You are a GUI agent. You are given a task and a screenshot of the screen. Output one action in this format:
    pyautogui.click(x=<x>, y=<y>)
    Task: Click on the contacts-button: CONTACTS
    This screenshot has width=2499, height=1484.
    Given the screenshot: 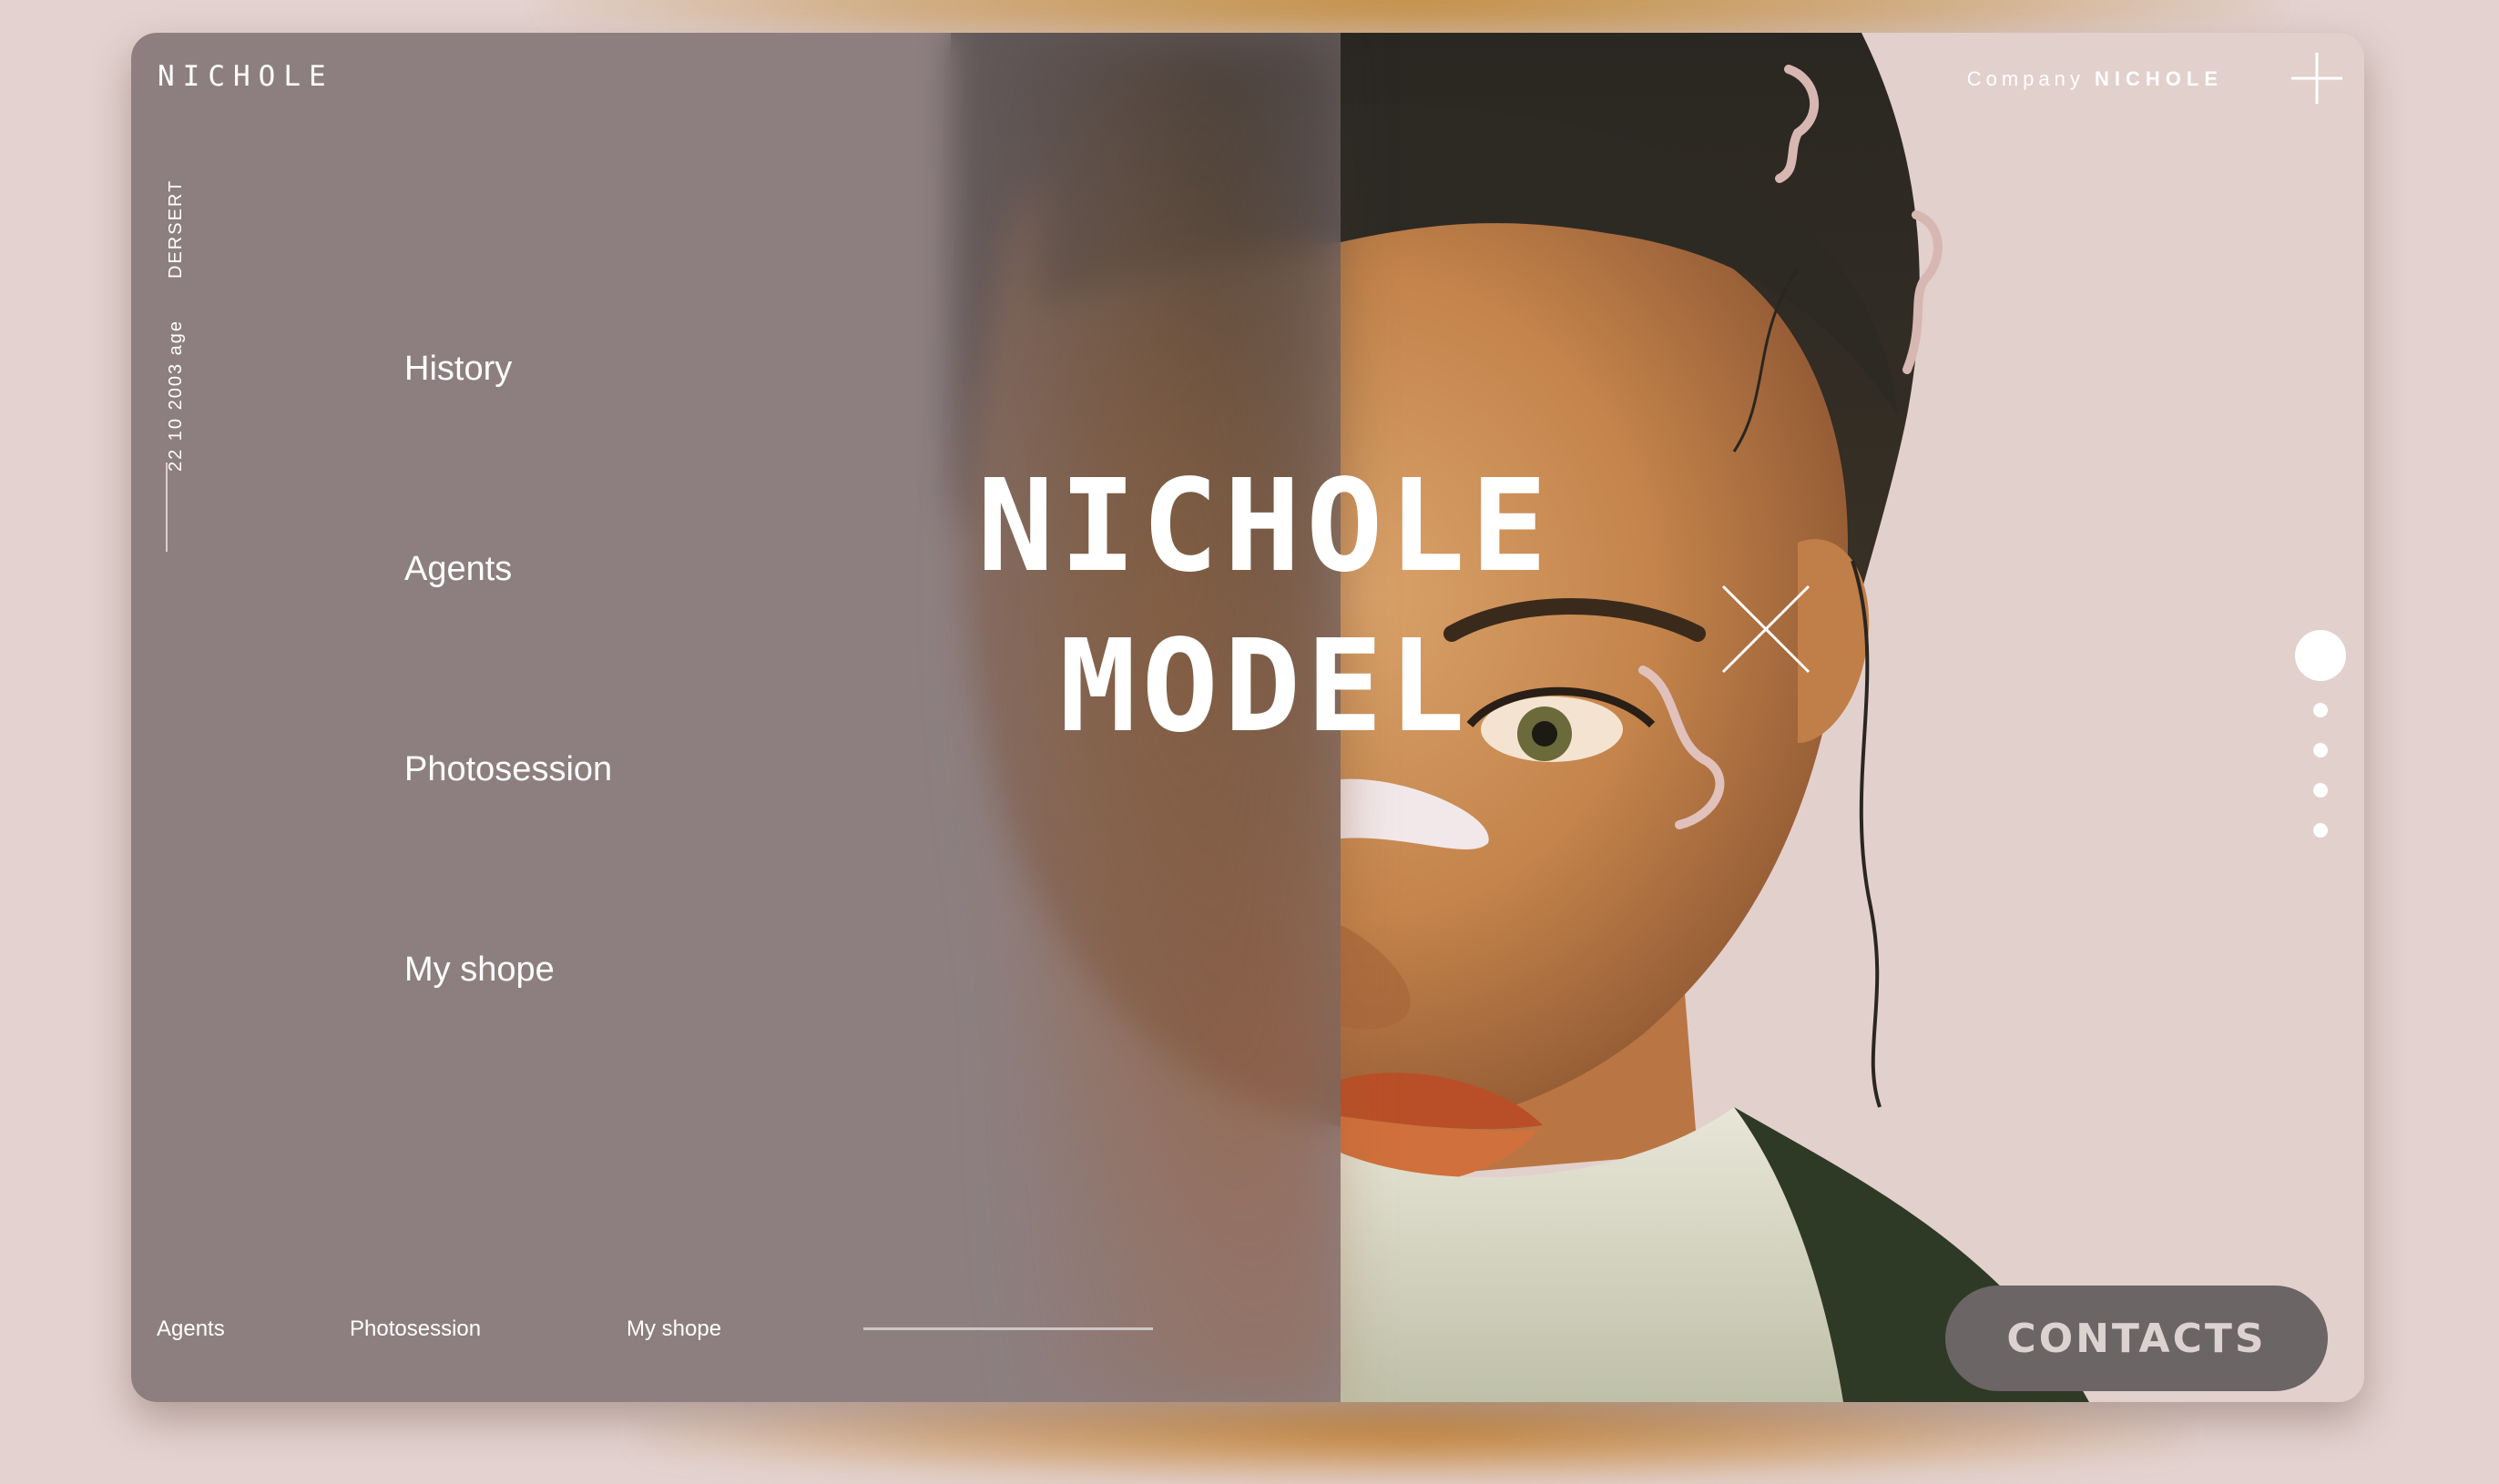 What is the action you would take?
    pyautogui.click(x=2136, y=1338)
    